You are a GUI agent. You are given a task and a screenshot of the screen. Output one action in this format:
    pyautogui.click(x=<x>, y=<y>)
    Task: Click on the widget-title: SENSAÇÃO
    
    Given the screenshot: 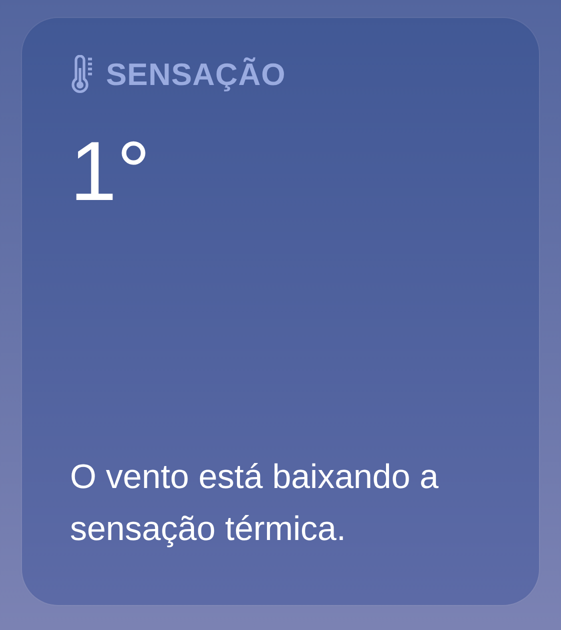 What is the action you would take?
    pyautogui.click(x=196, y=75)
    